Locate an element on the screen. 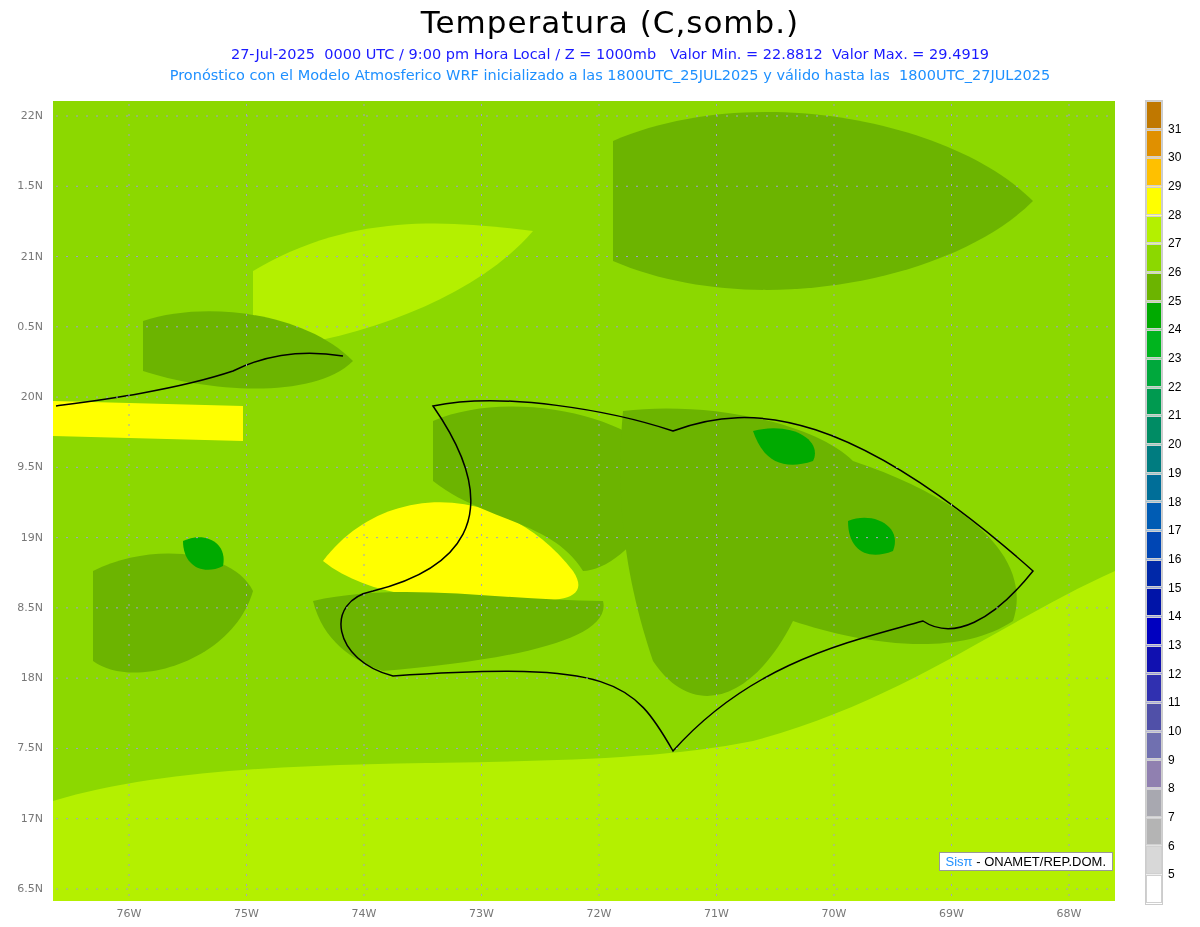  legend-label: 26 is located at coordinates (1175, 272).